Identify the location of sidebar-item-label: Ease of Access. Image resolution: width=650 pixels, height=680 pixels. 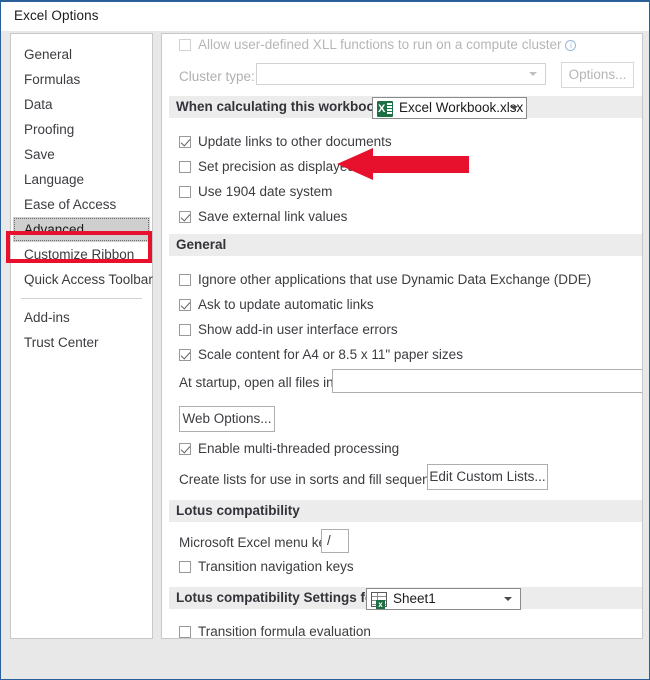
(70, 204).